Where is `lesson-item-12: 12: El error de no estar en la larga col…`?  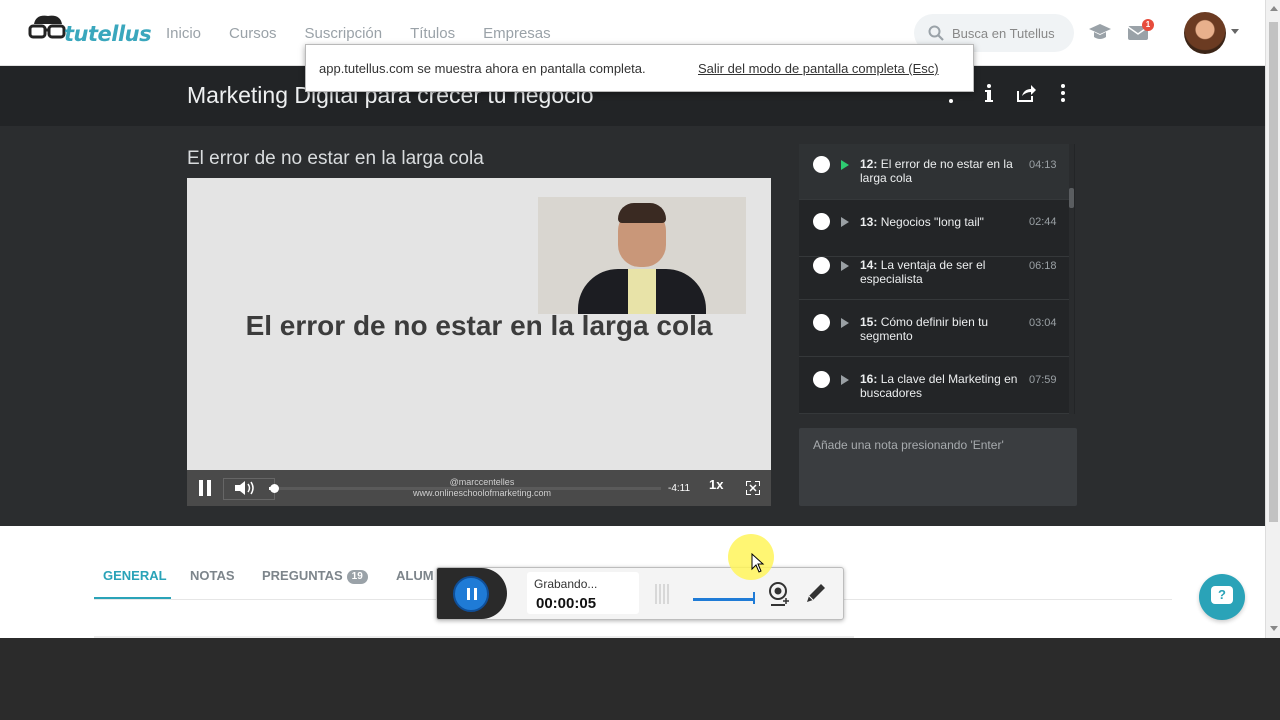 lesson-item-12: 12: El error de no estar en la larga col… is located at coordinates (934, 172).